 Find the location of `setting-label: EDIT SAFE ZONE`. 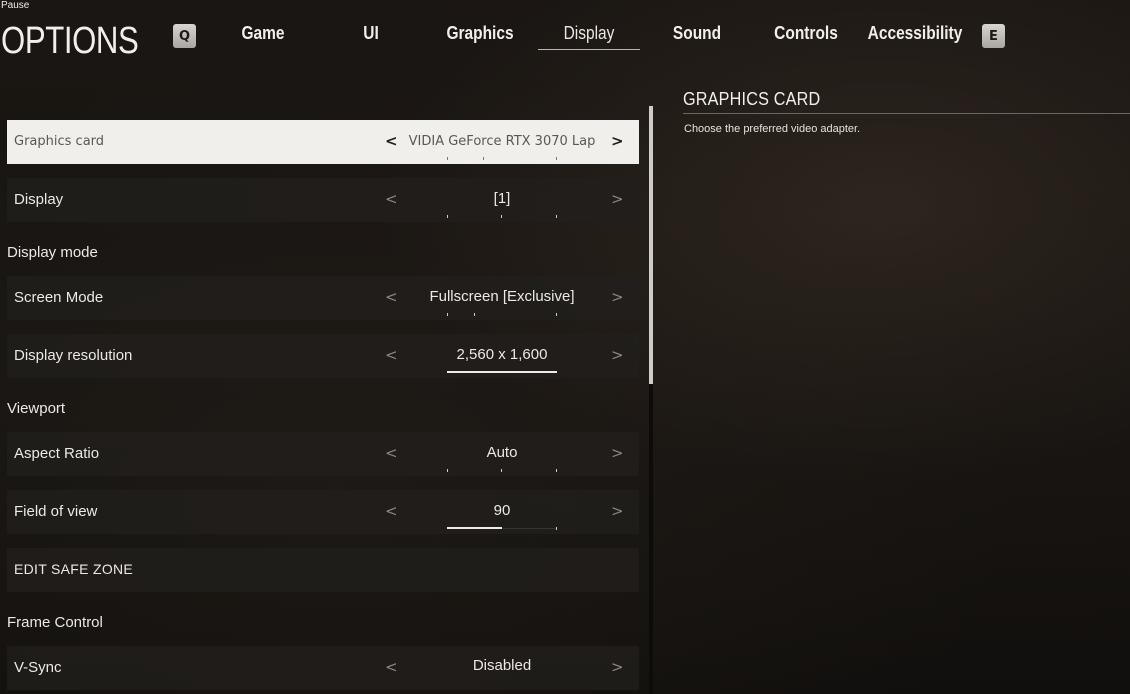

setting-label: EDIT SAFE ZONE is located at coordinates (74, 569).